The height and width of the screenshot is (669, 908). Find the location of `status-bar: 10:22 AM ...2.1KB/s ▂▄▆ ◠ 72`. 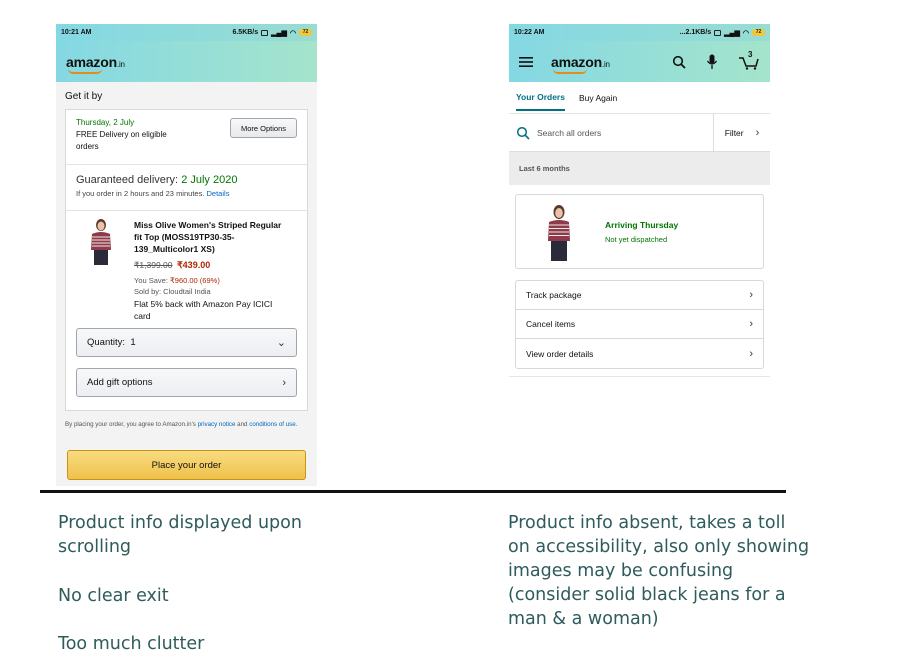

status-bar: 10:22 AM ...2.1KB/s ▂▄▆ ◠ 72 is located at coordinates (639, 32).